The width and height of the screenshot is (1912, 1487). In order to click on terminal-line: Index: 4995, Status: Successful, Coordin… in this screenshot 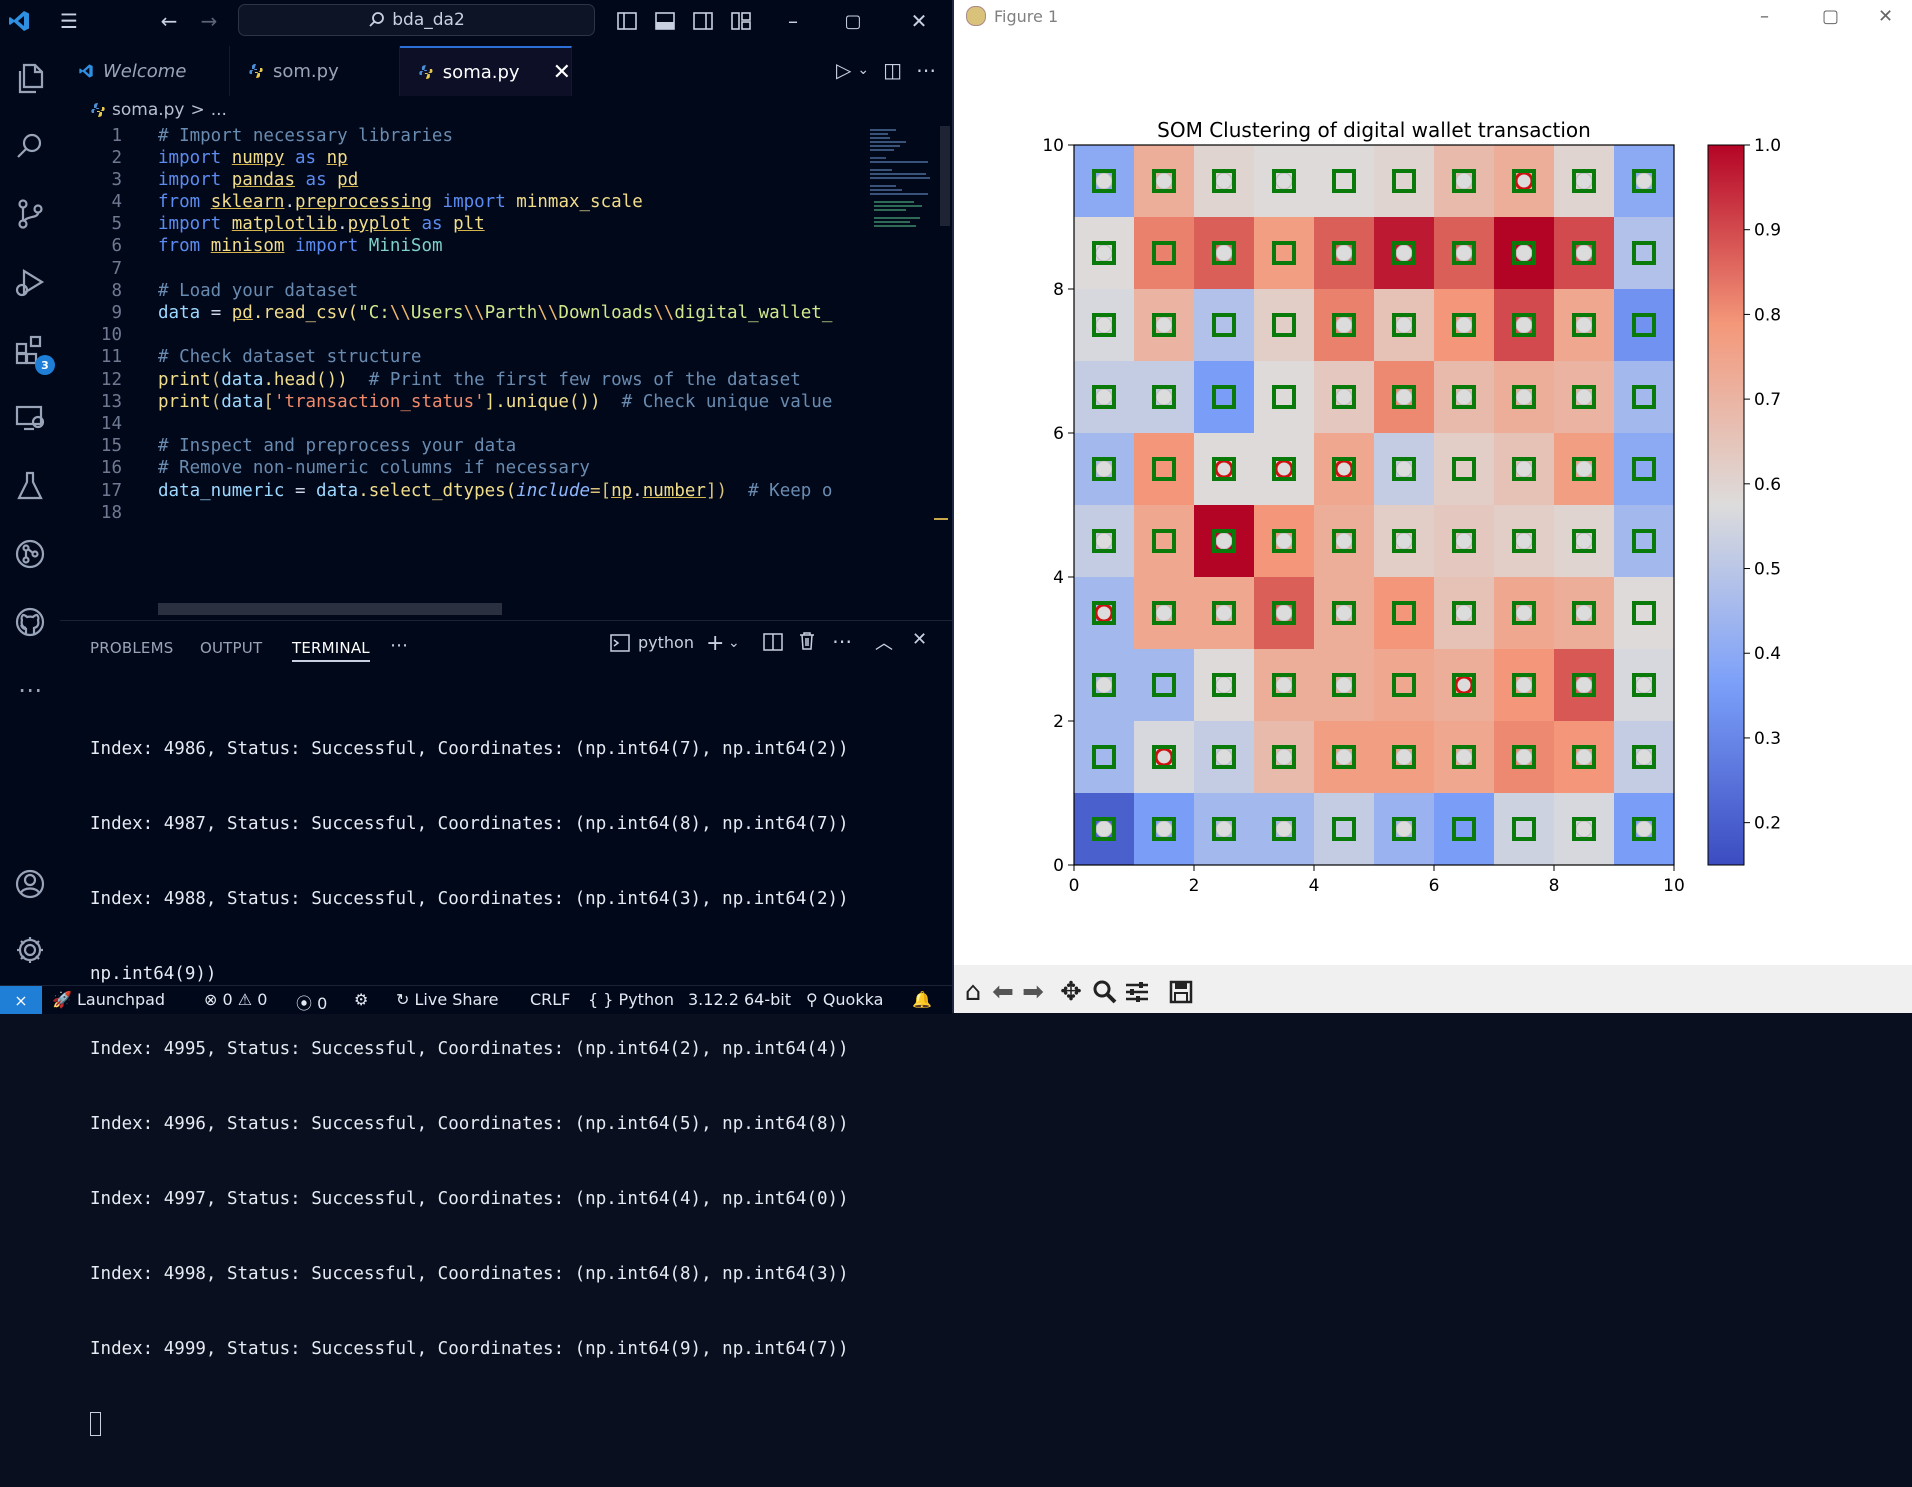, I will do `click(469, 1049)`.